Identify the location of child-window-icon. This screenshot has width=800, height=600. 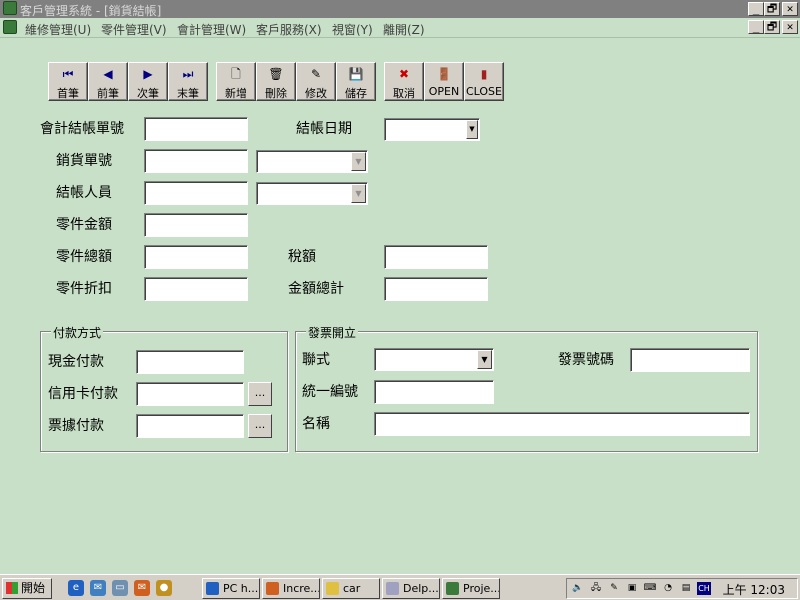
(10, 27).